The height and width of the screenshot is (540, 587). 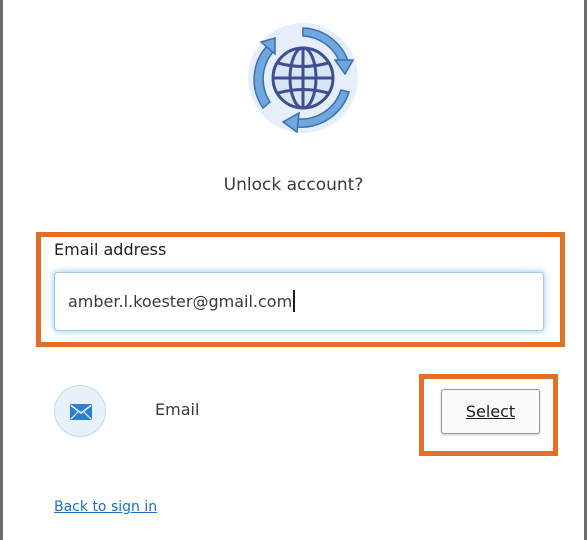 I want to click on email-factor-label: Email, so click(x=177, y=409).